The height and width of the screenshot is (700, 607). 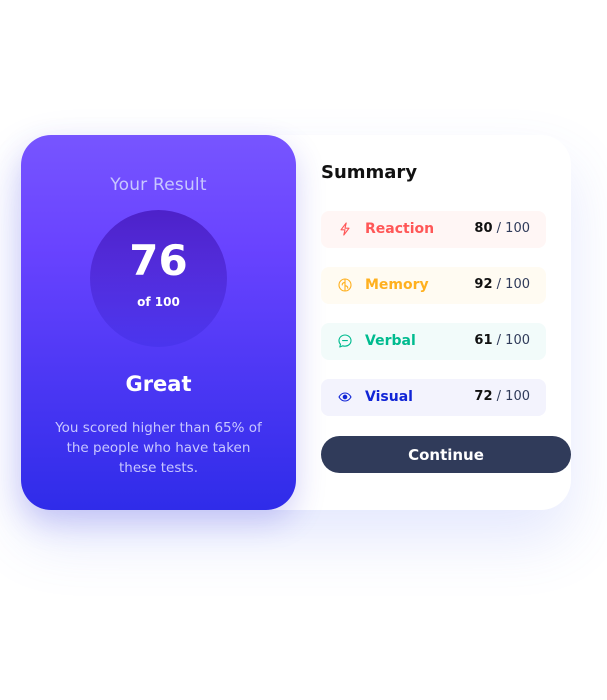 I want to click on result-heading: Your Result, so click(x=158, y=185).